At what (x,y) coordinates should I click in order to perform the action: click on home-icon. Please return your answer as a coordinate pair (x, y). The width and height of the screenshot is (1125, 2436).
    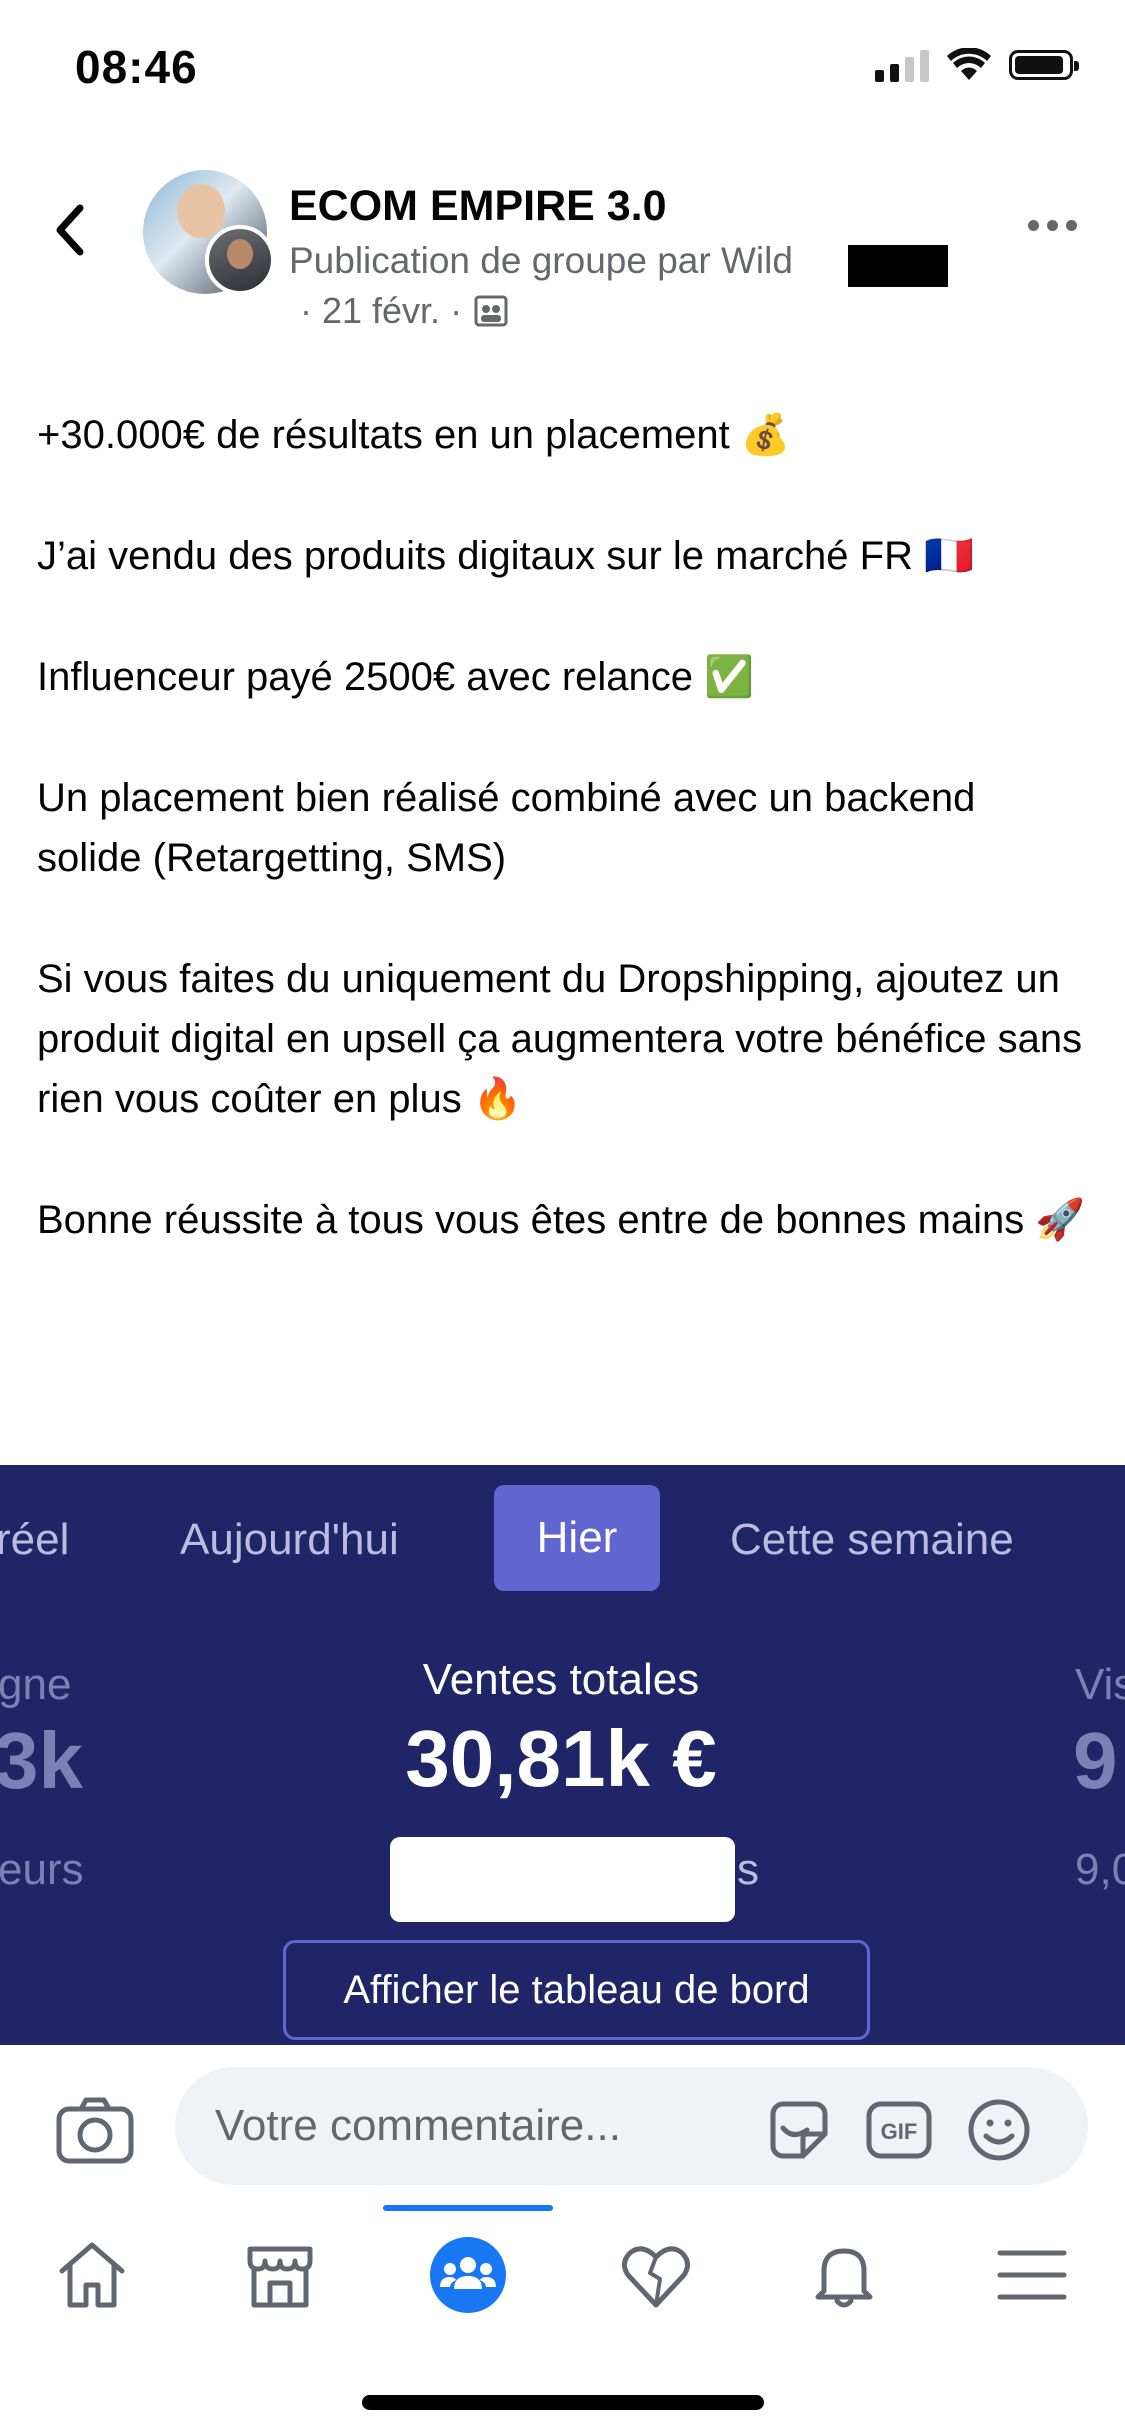
    Looking at the image, I should click on (92, 2275).